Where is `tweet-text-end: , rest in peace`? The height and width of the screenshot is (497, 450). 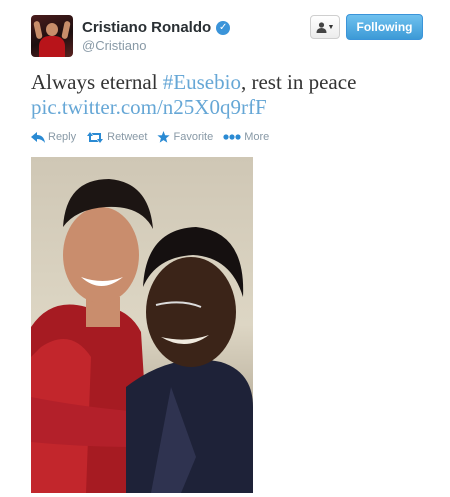 tweet-text-end: , rest in peace is located at coordinates (298, 82).